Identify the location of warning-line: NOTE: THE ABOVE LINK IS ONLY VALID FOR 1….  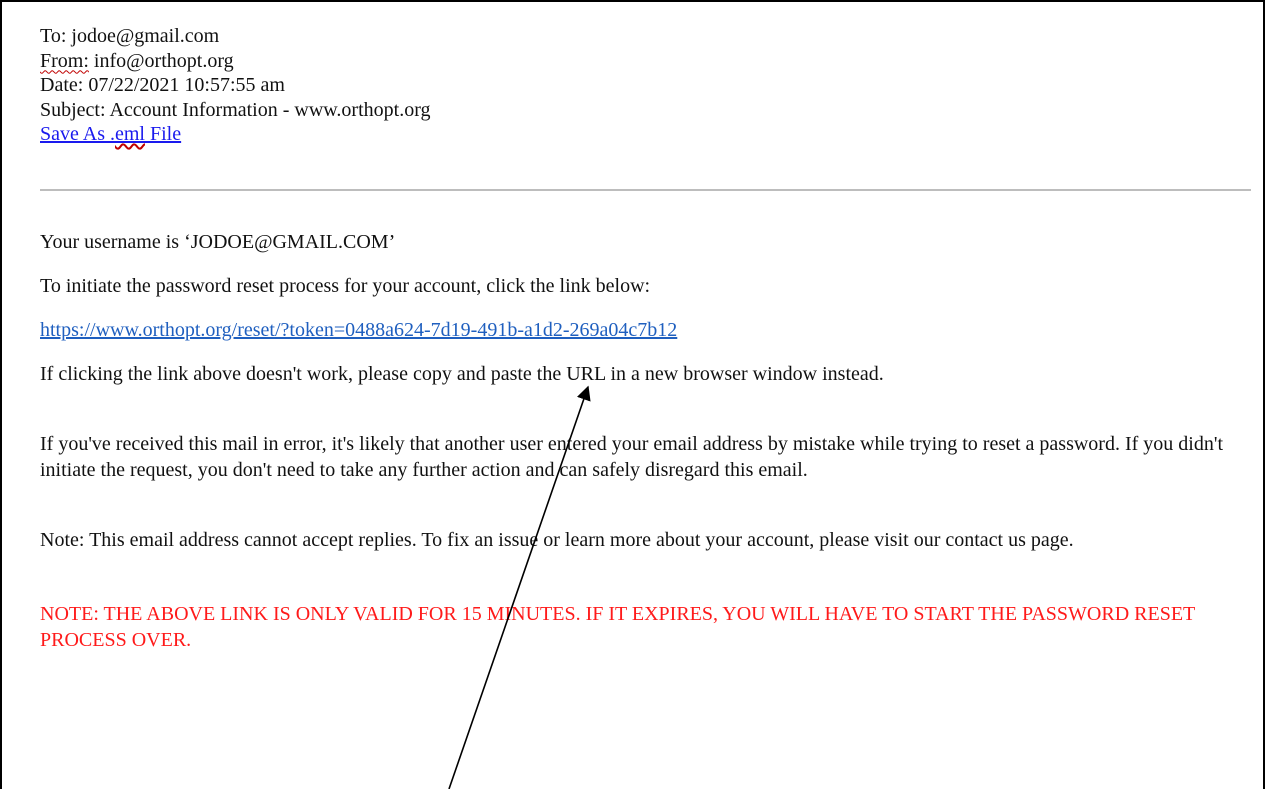
(617, 627).